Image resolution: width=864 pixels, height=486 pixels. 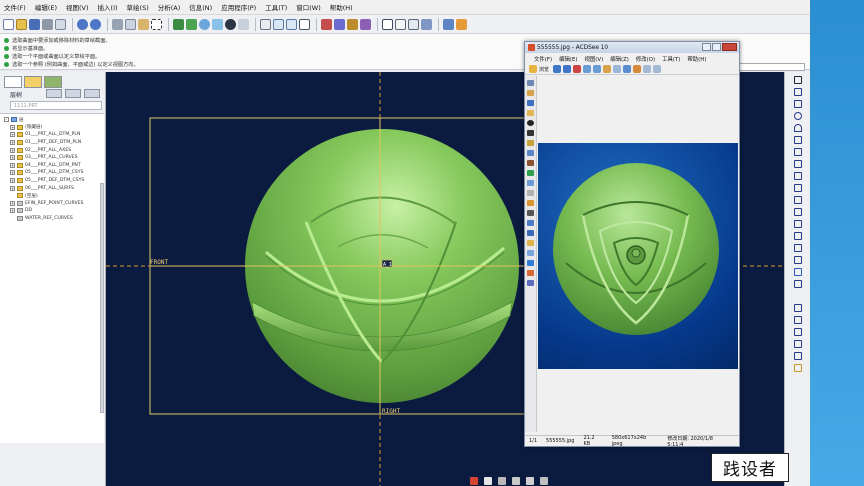 I want to click on layer-settings-icon, so click(x=54, y=93).